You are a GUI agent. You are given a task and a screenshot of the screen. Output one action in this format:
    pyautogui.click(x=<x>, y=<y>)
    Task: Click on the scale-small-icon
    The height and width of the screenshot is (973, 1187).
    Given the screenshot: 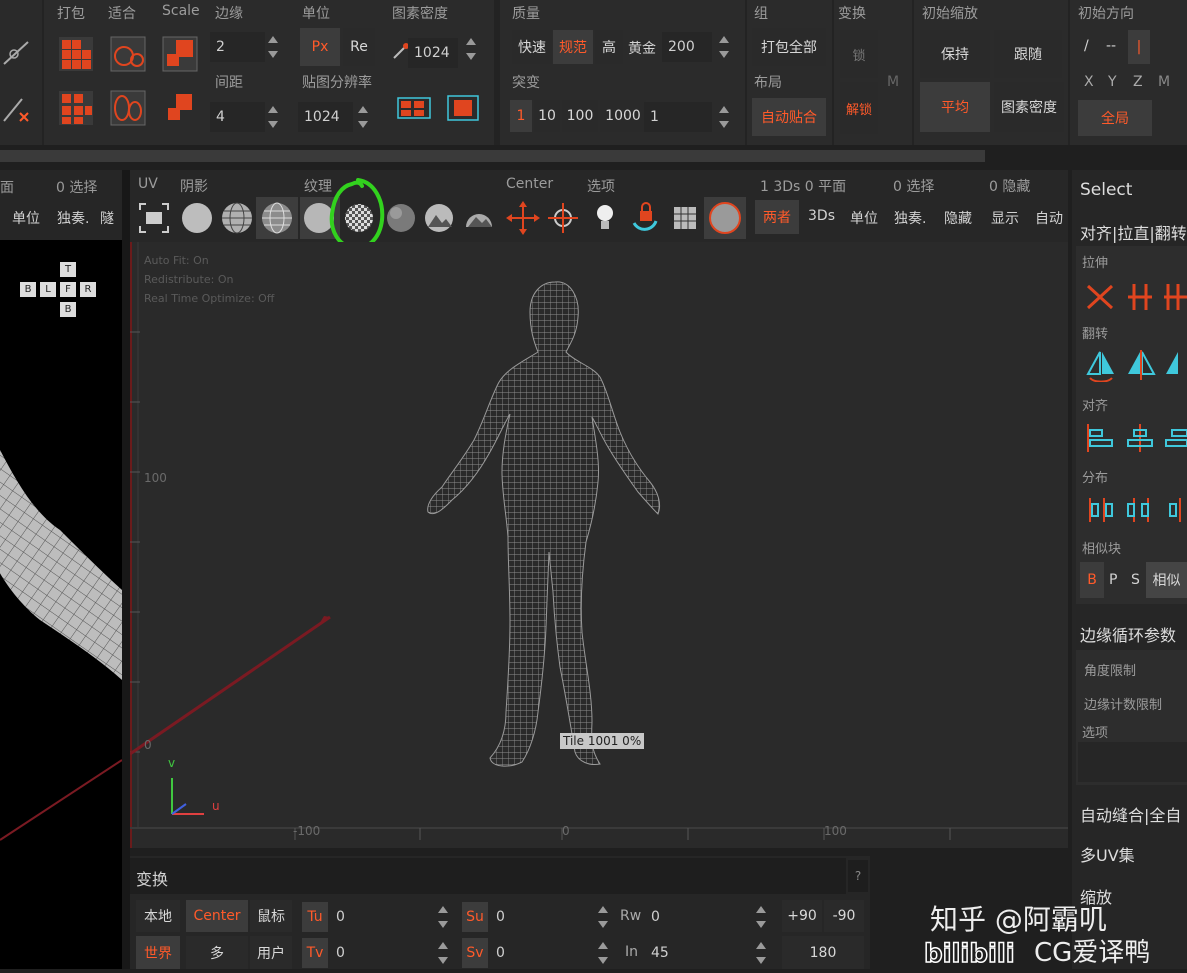 What is the action you would take?
    pyautogui.click(x=180, y=108)
    